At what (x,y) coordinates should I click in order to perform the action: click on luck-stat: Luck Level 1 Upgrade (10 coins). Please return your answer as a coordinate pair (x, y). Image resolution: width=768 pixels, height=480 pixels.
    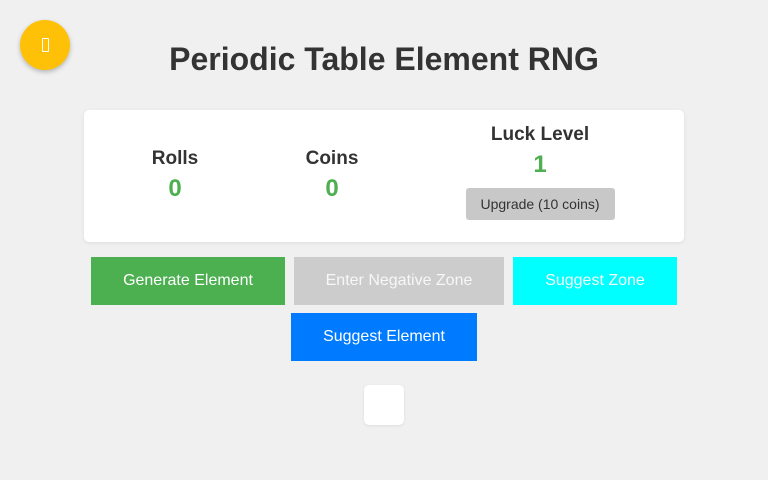
    Looking at the image, I should click on (540, 172).